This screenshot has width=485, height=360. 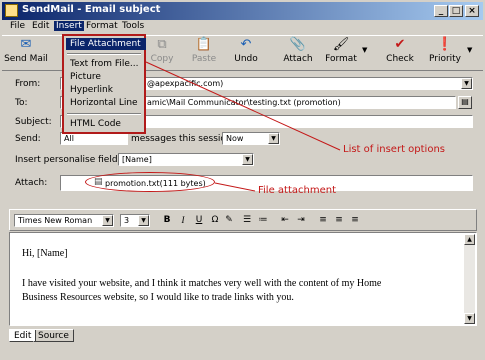 I want to click on insert-options-annotation: List of insert options, so click(x=394, y=149).